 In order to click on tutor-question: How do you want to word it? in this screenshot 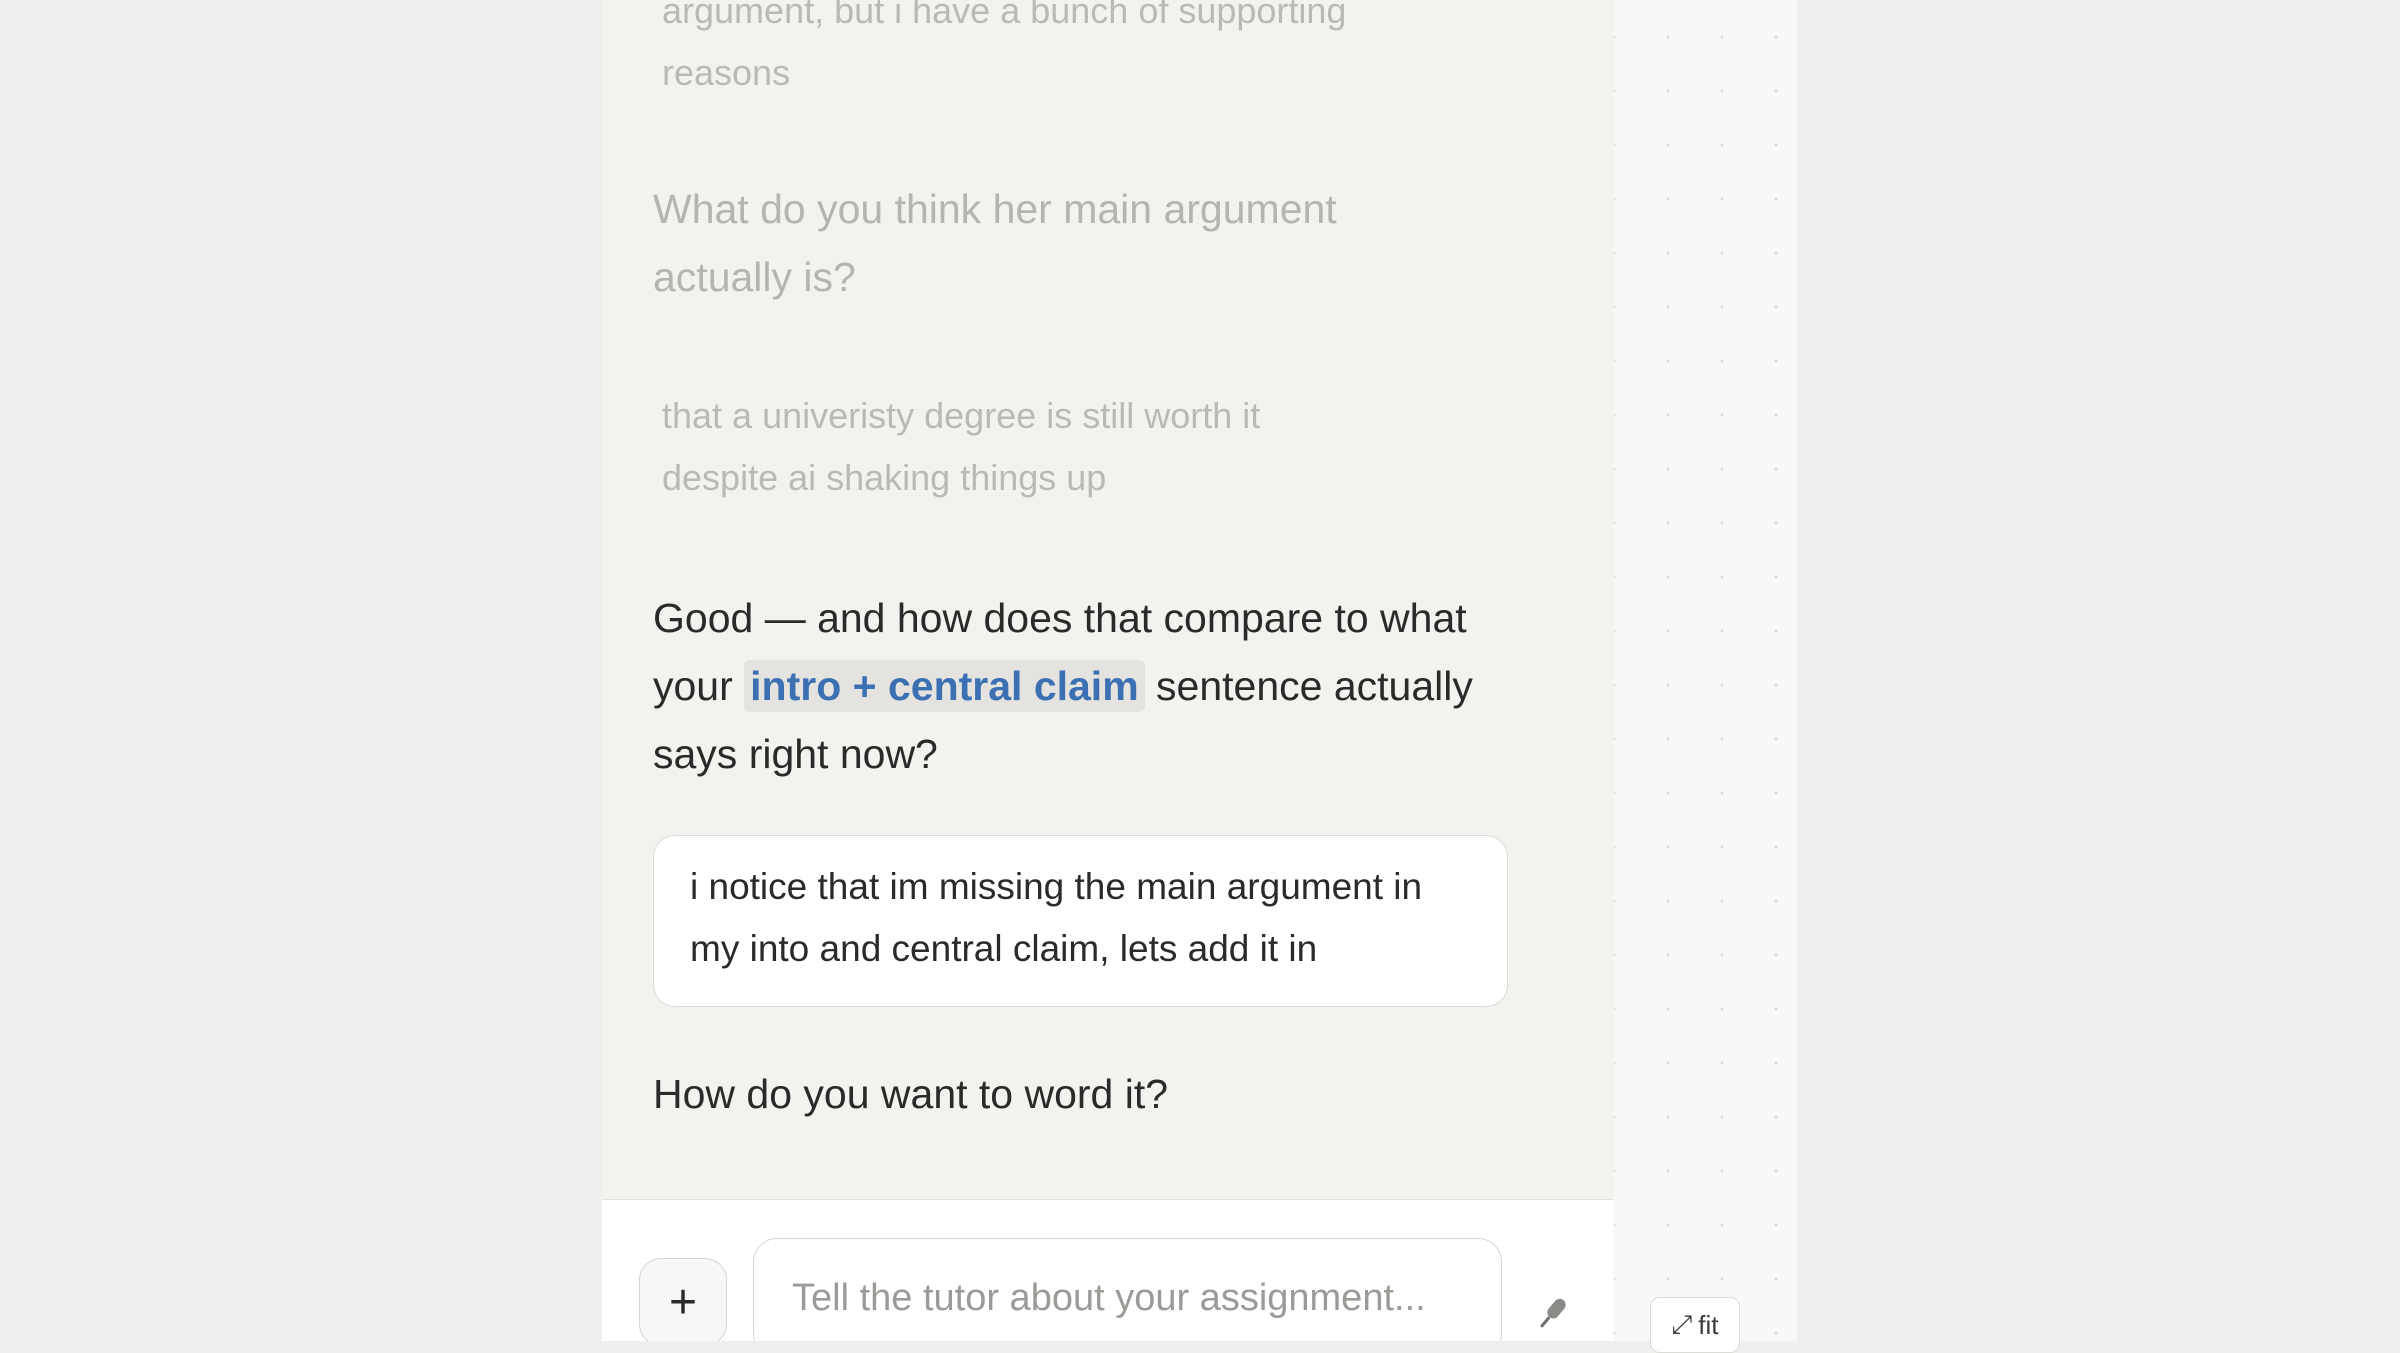, I will do `click(911, 1094)`.